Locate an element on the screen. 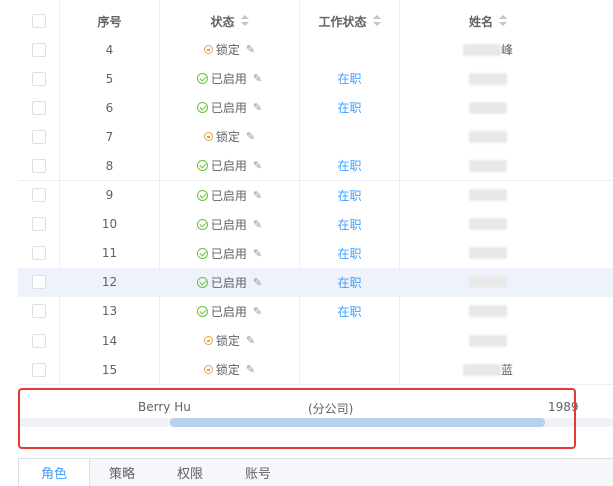 The height and width of the screenshot is (486, 613). table-row: 10 已启用 ✎ 在职 is located at coordinates (315, 224).